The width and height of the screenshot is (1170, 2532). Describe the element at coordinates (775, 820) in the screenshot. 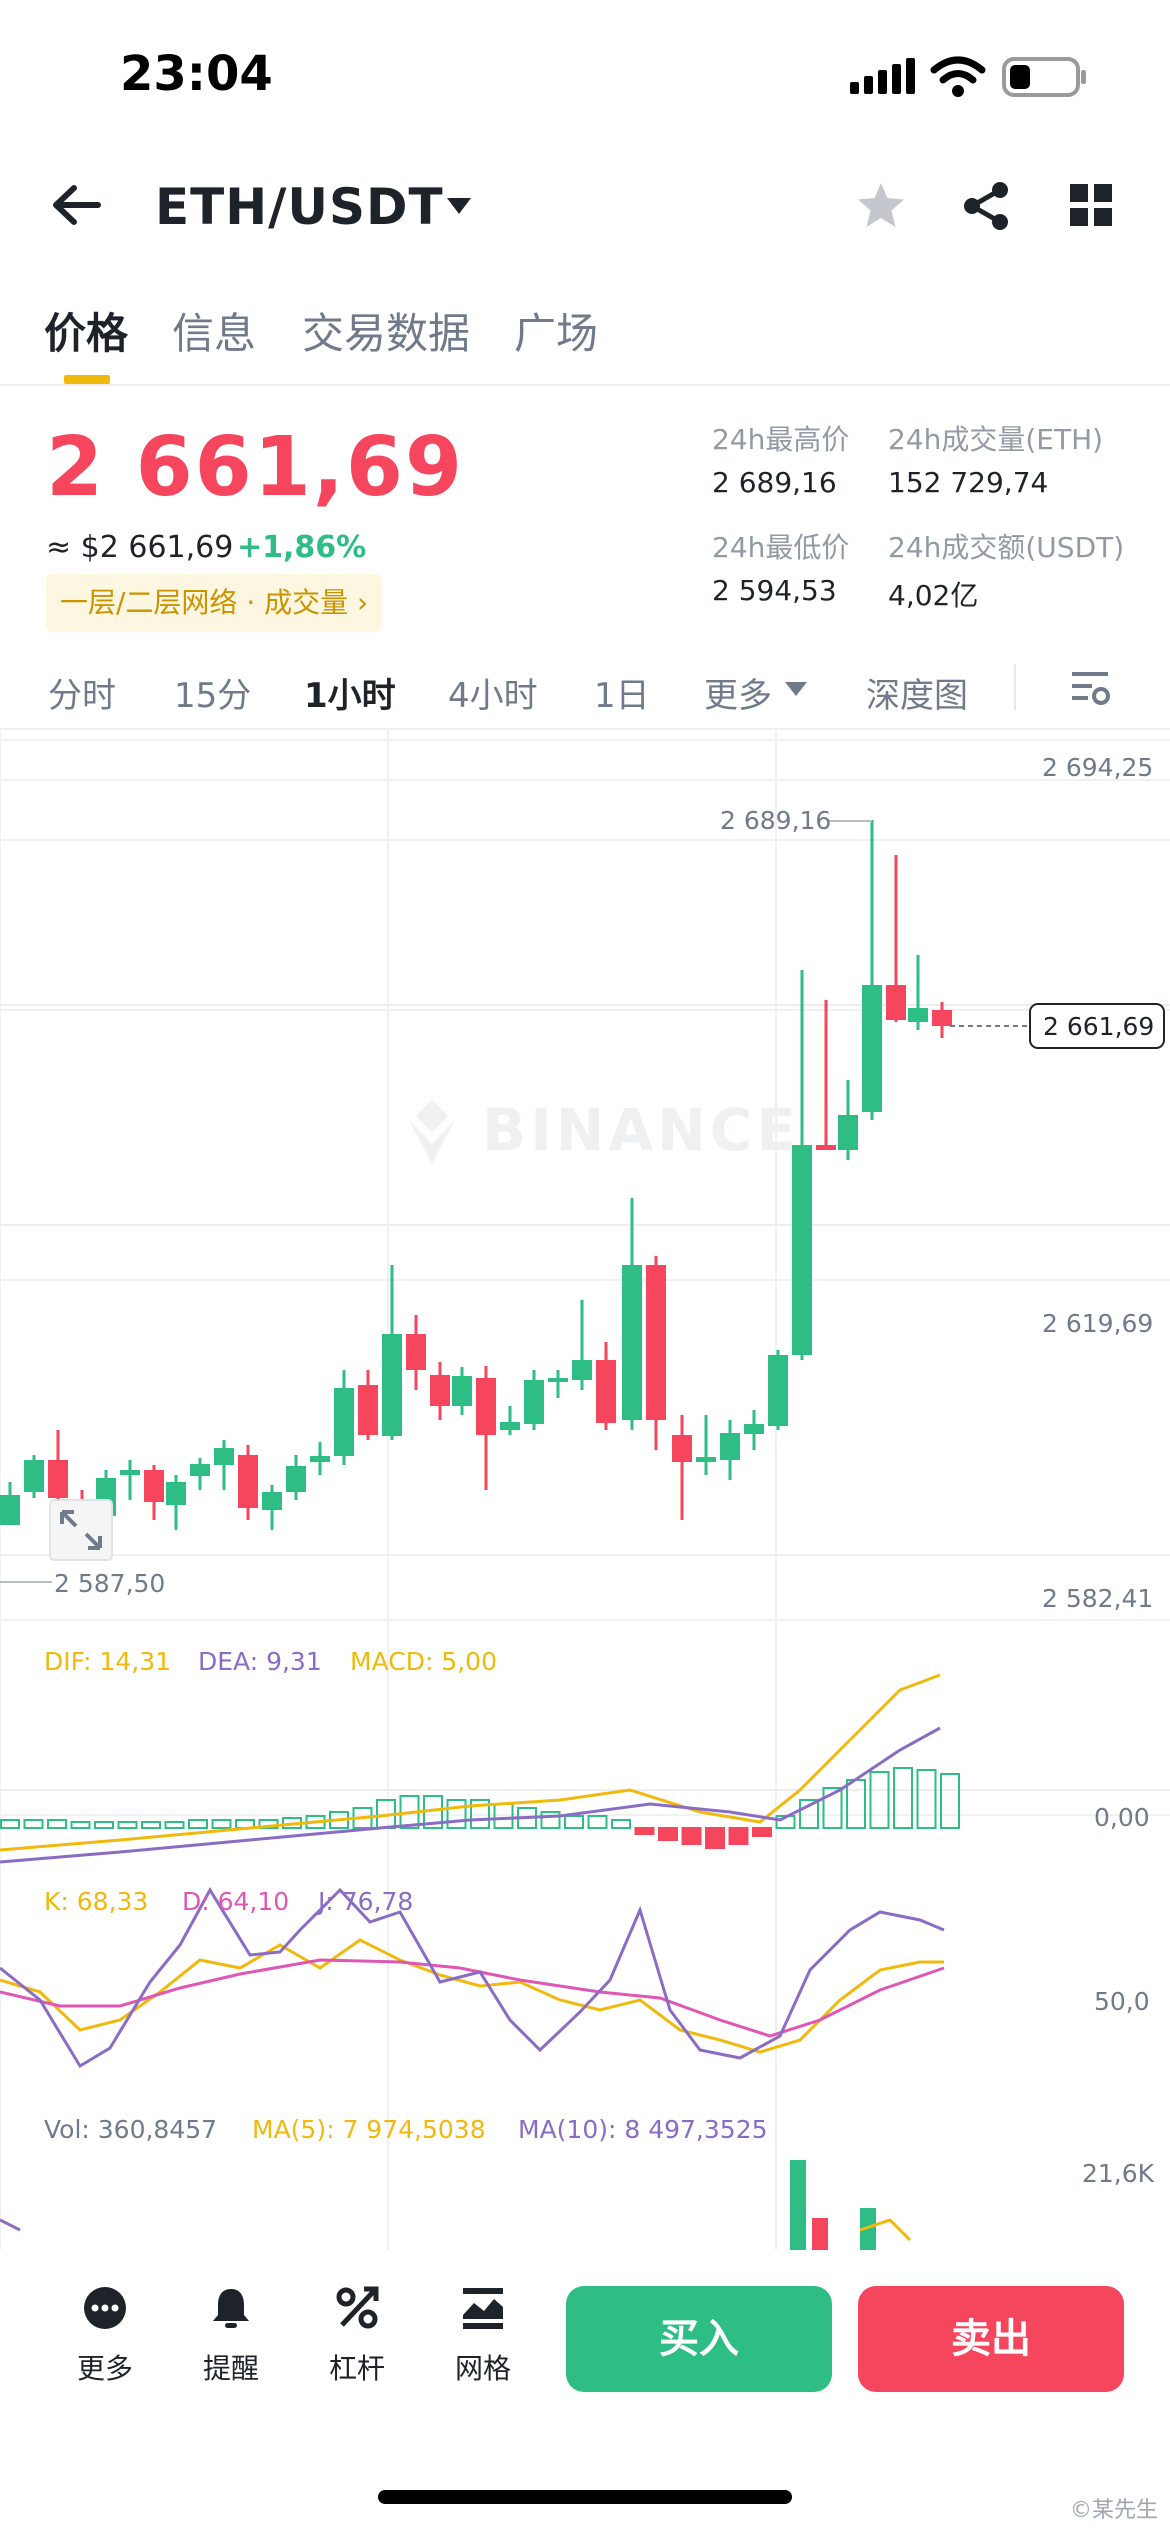

I see `high-marker: 2 689,16` at that location.